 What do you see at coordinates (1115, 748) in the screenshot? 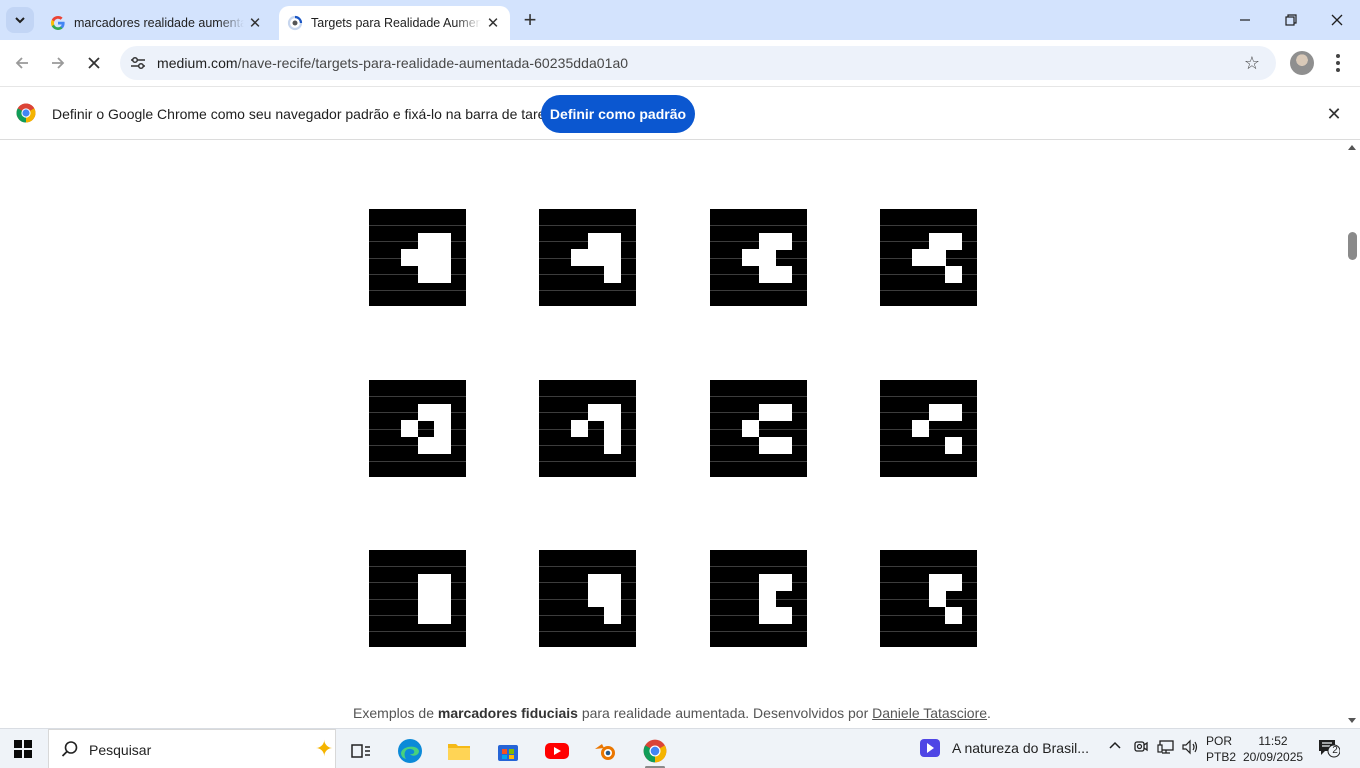
I see `tray-chevron-up-icon` at bounding box center [1115, 748].